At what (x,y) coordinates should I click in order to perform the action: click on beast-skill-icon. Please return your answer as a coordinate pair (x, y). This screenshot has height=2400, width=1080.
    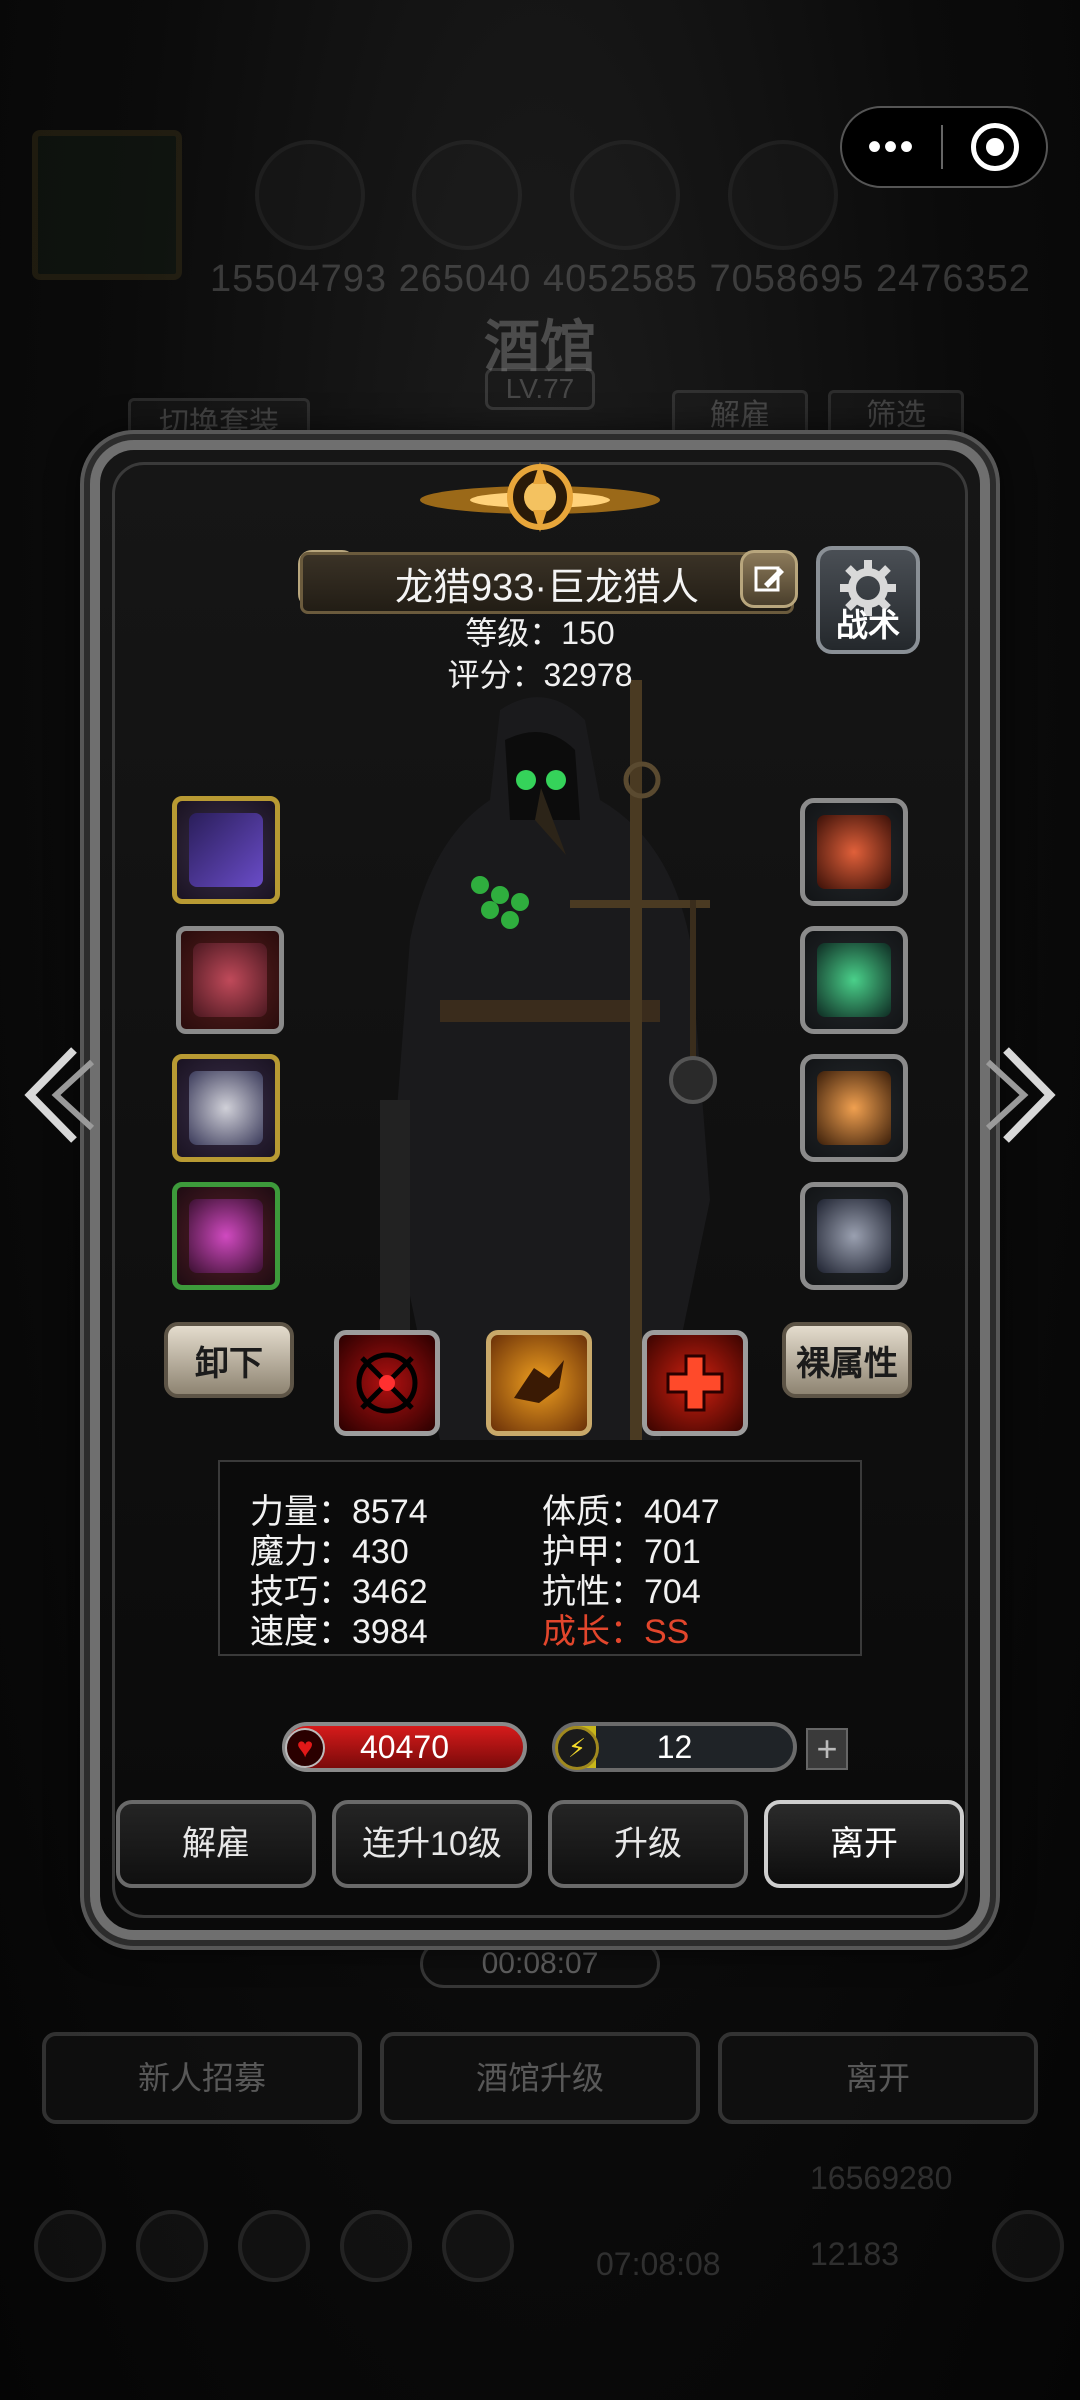
    Looking at the image, I should click on (539, 1381).